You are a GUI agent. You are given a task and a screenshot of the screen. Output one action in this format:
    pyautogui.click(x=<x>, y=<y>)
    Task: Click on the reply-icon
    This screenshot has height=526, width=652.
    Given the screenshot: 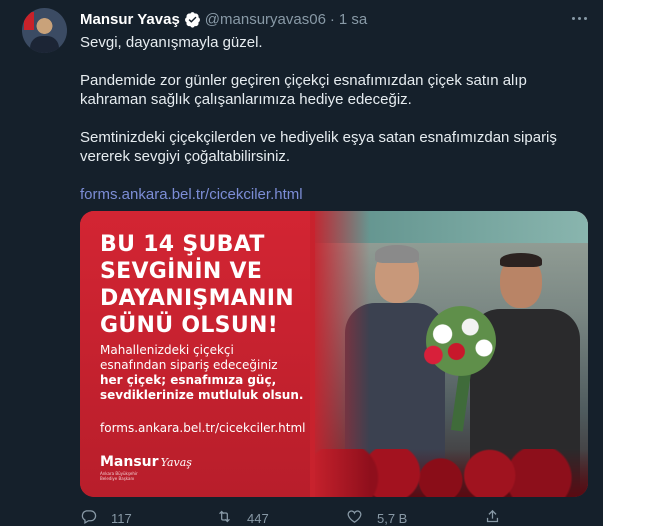 What is the action you would take?
    pyautogui.click(x=88, y=517)
    